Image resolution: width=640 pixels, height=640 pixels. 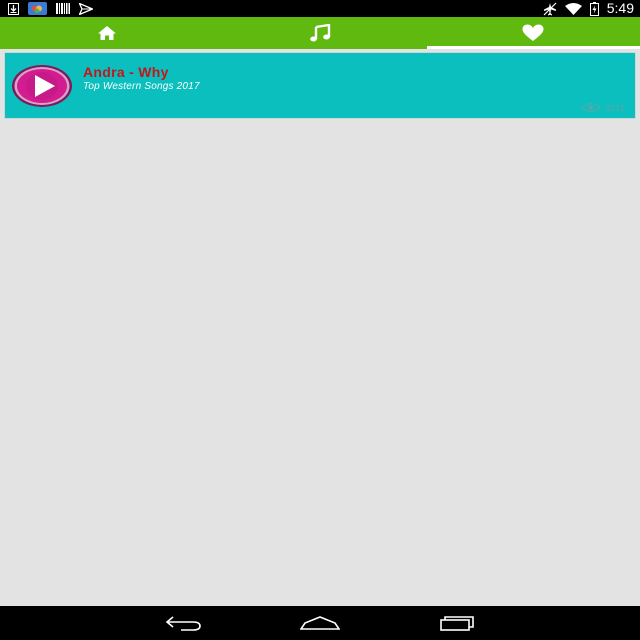 I want to click on music-note-icon, so click(x=320, y=33).